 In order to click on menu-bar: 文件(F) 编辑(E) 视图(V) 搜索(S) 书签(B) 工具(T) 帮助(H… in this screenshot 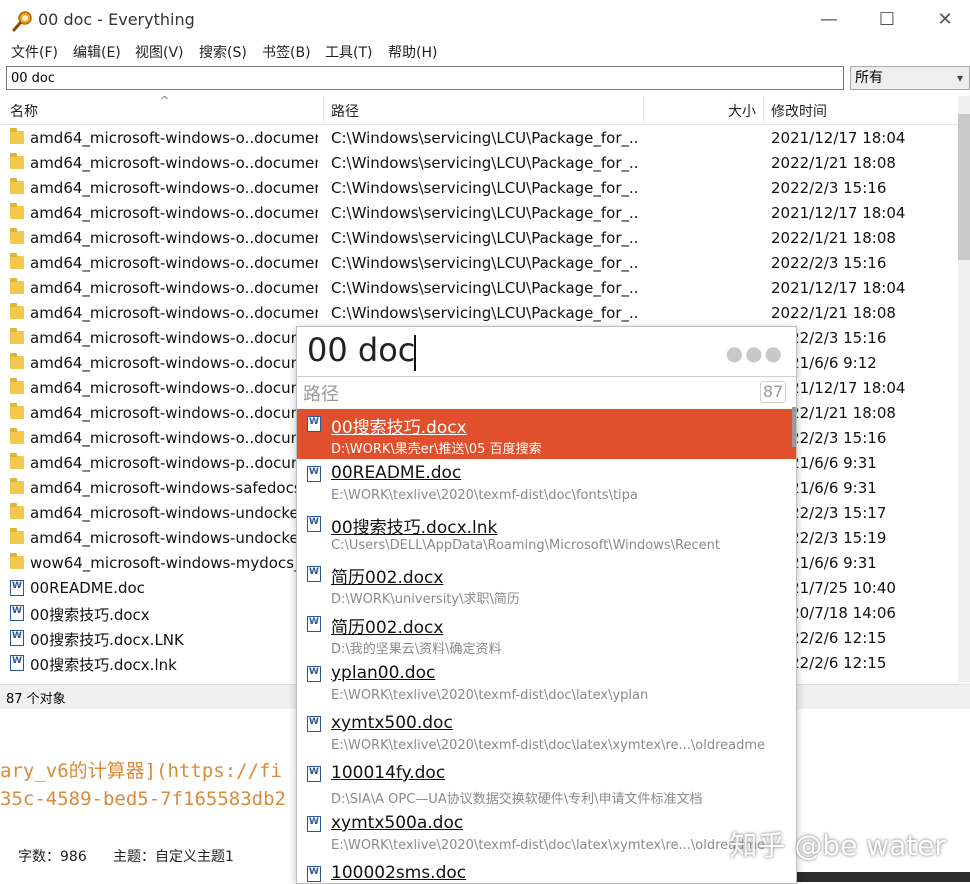, I will do `click(485, 52)`.